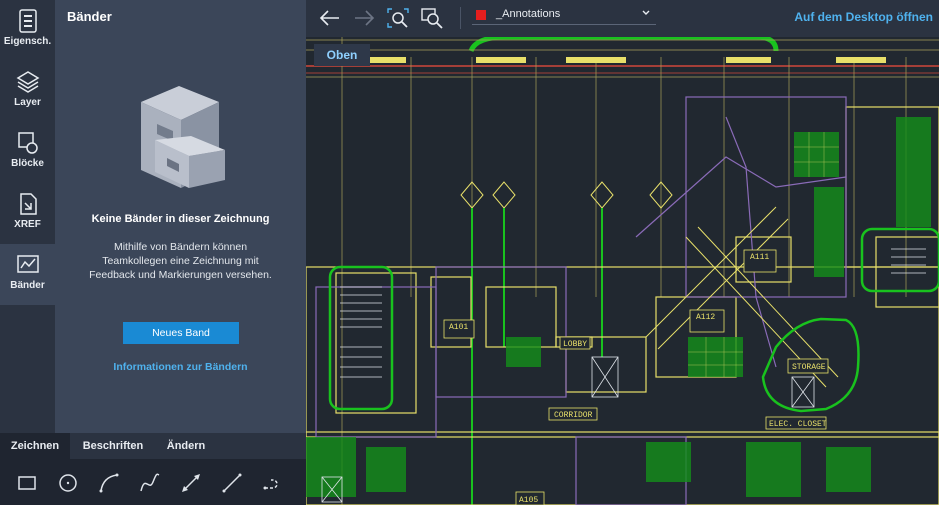  Describe the element at coordinates (481, 15) in the screenshot. I see `layer-color-swatch` at that location.